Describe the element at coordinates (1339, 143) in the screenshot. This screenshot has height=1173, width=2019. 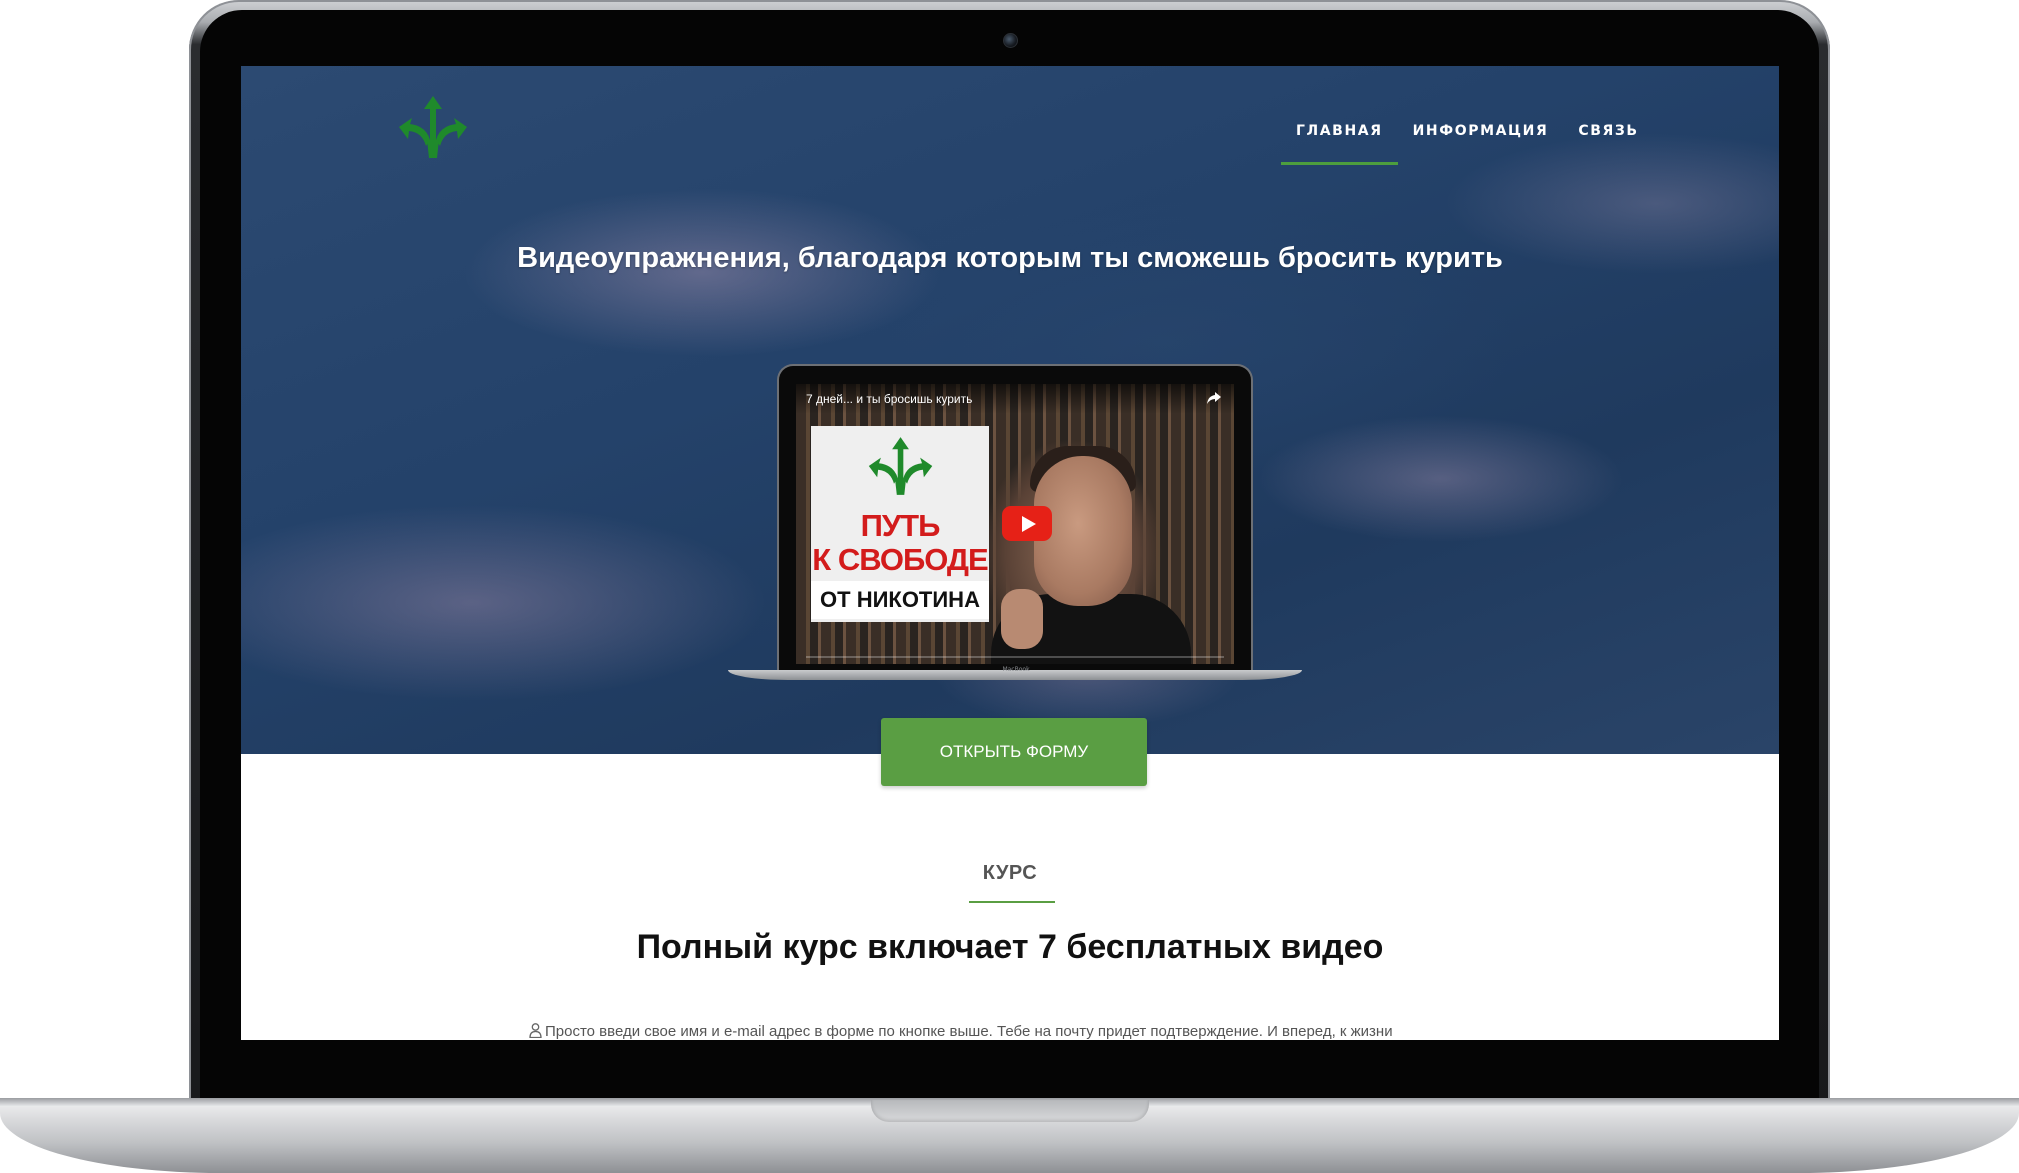
I see `nav-item-home: ГЛАВНАЯ` at that location.